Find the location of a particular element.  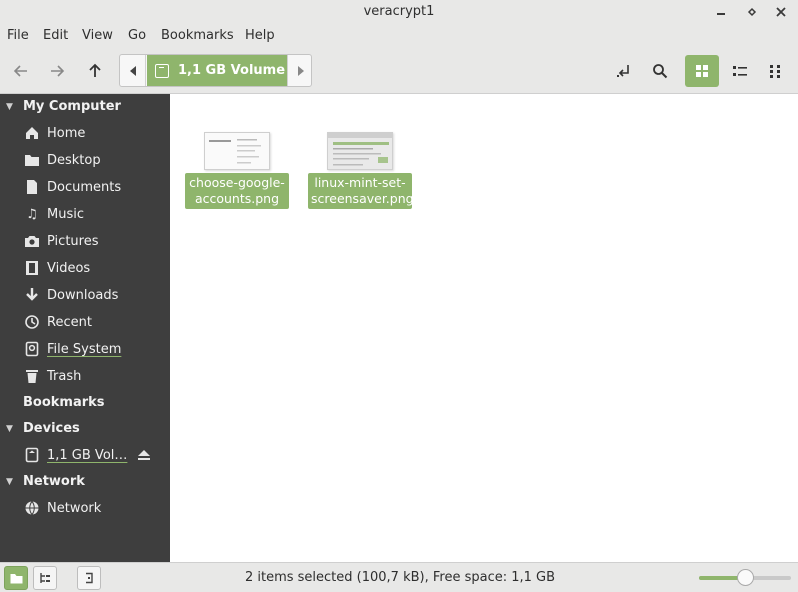

zoom-slider is located at coordinates (745, 577).